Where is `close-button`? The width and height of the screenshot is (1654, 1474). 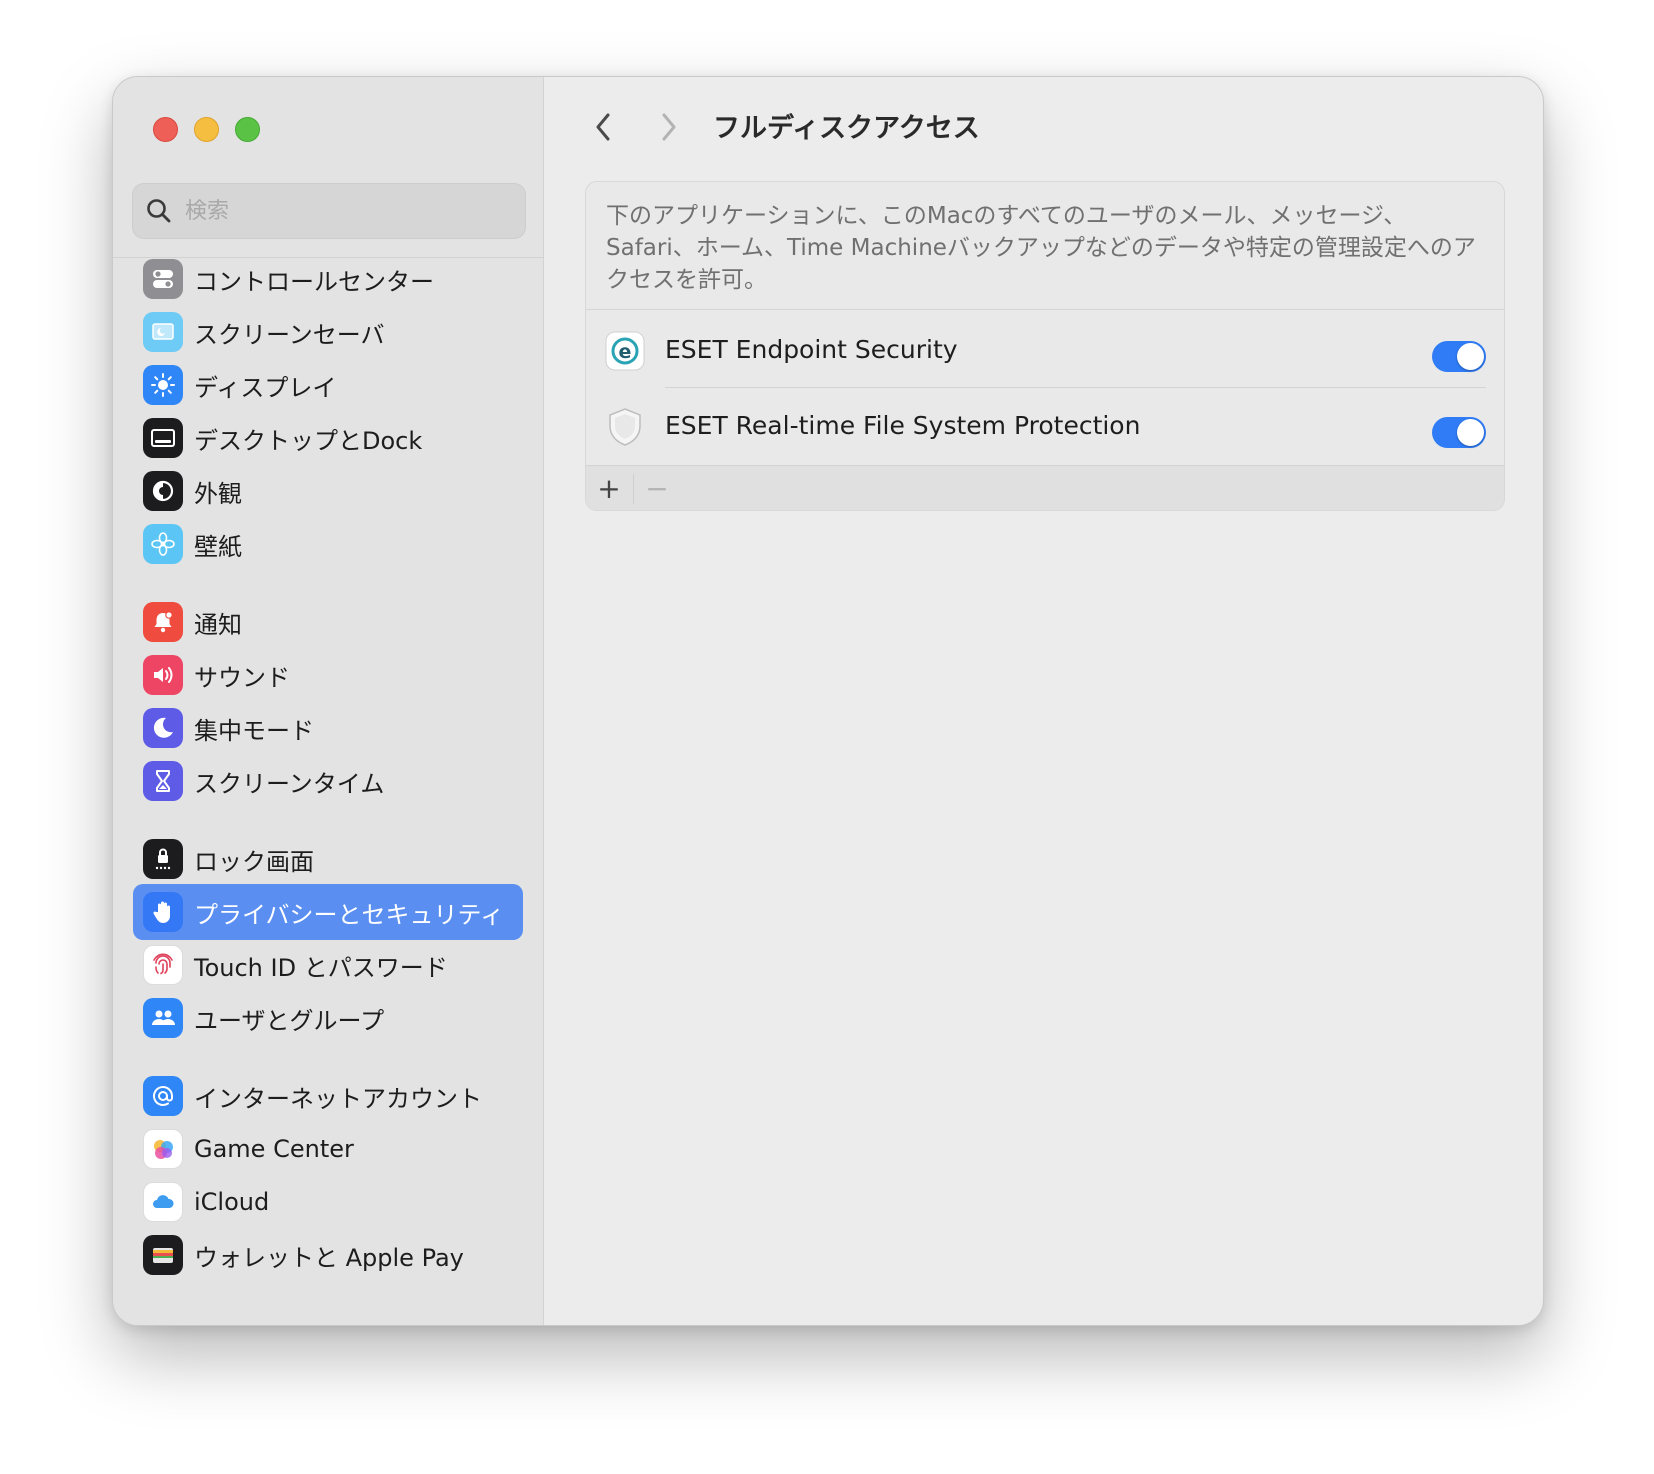 close-button is located at coordinates (165, 129).